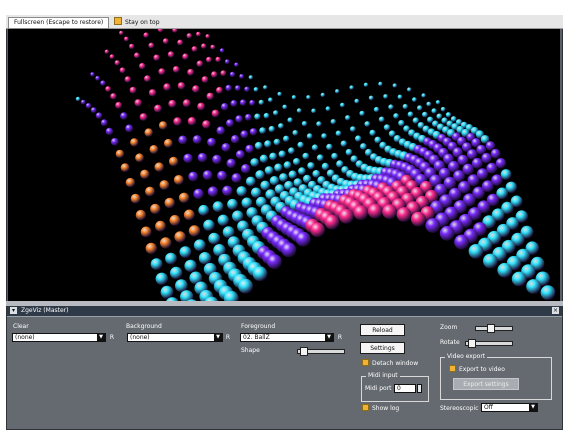  I want to click on fullscreen-tab: Fullscreen (Escape to restore), so click(59, 23).